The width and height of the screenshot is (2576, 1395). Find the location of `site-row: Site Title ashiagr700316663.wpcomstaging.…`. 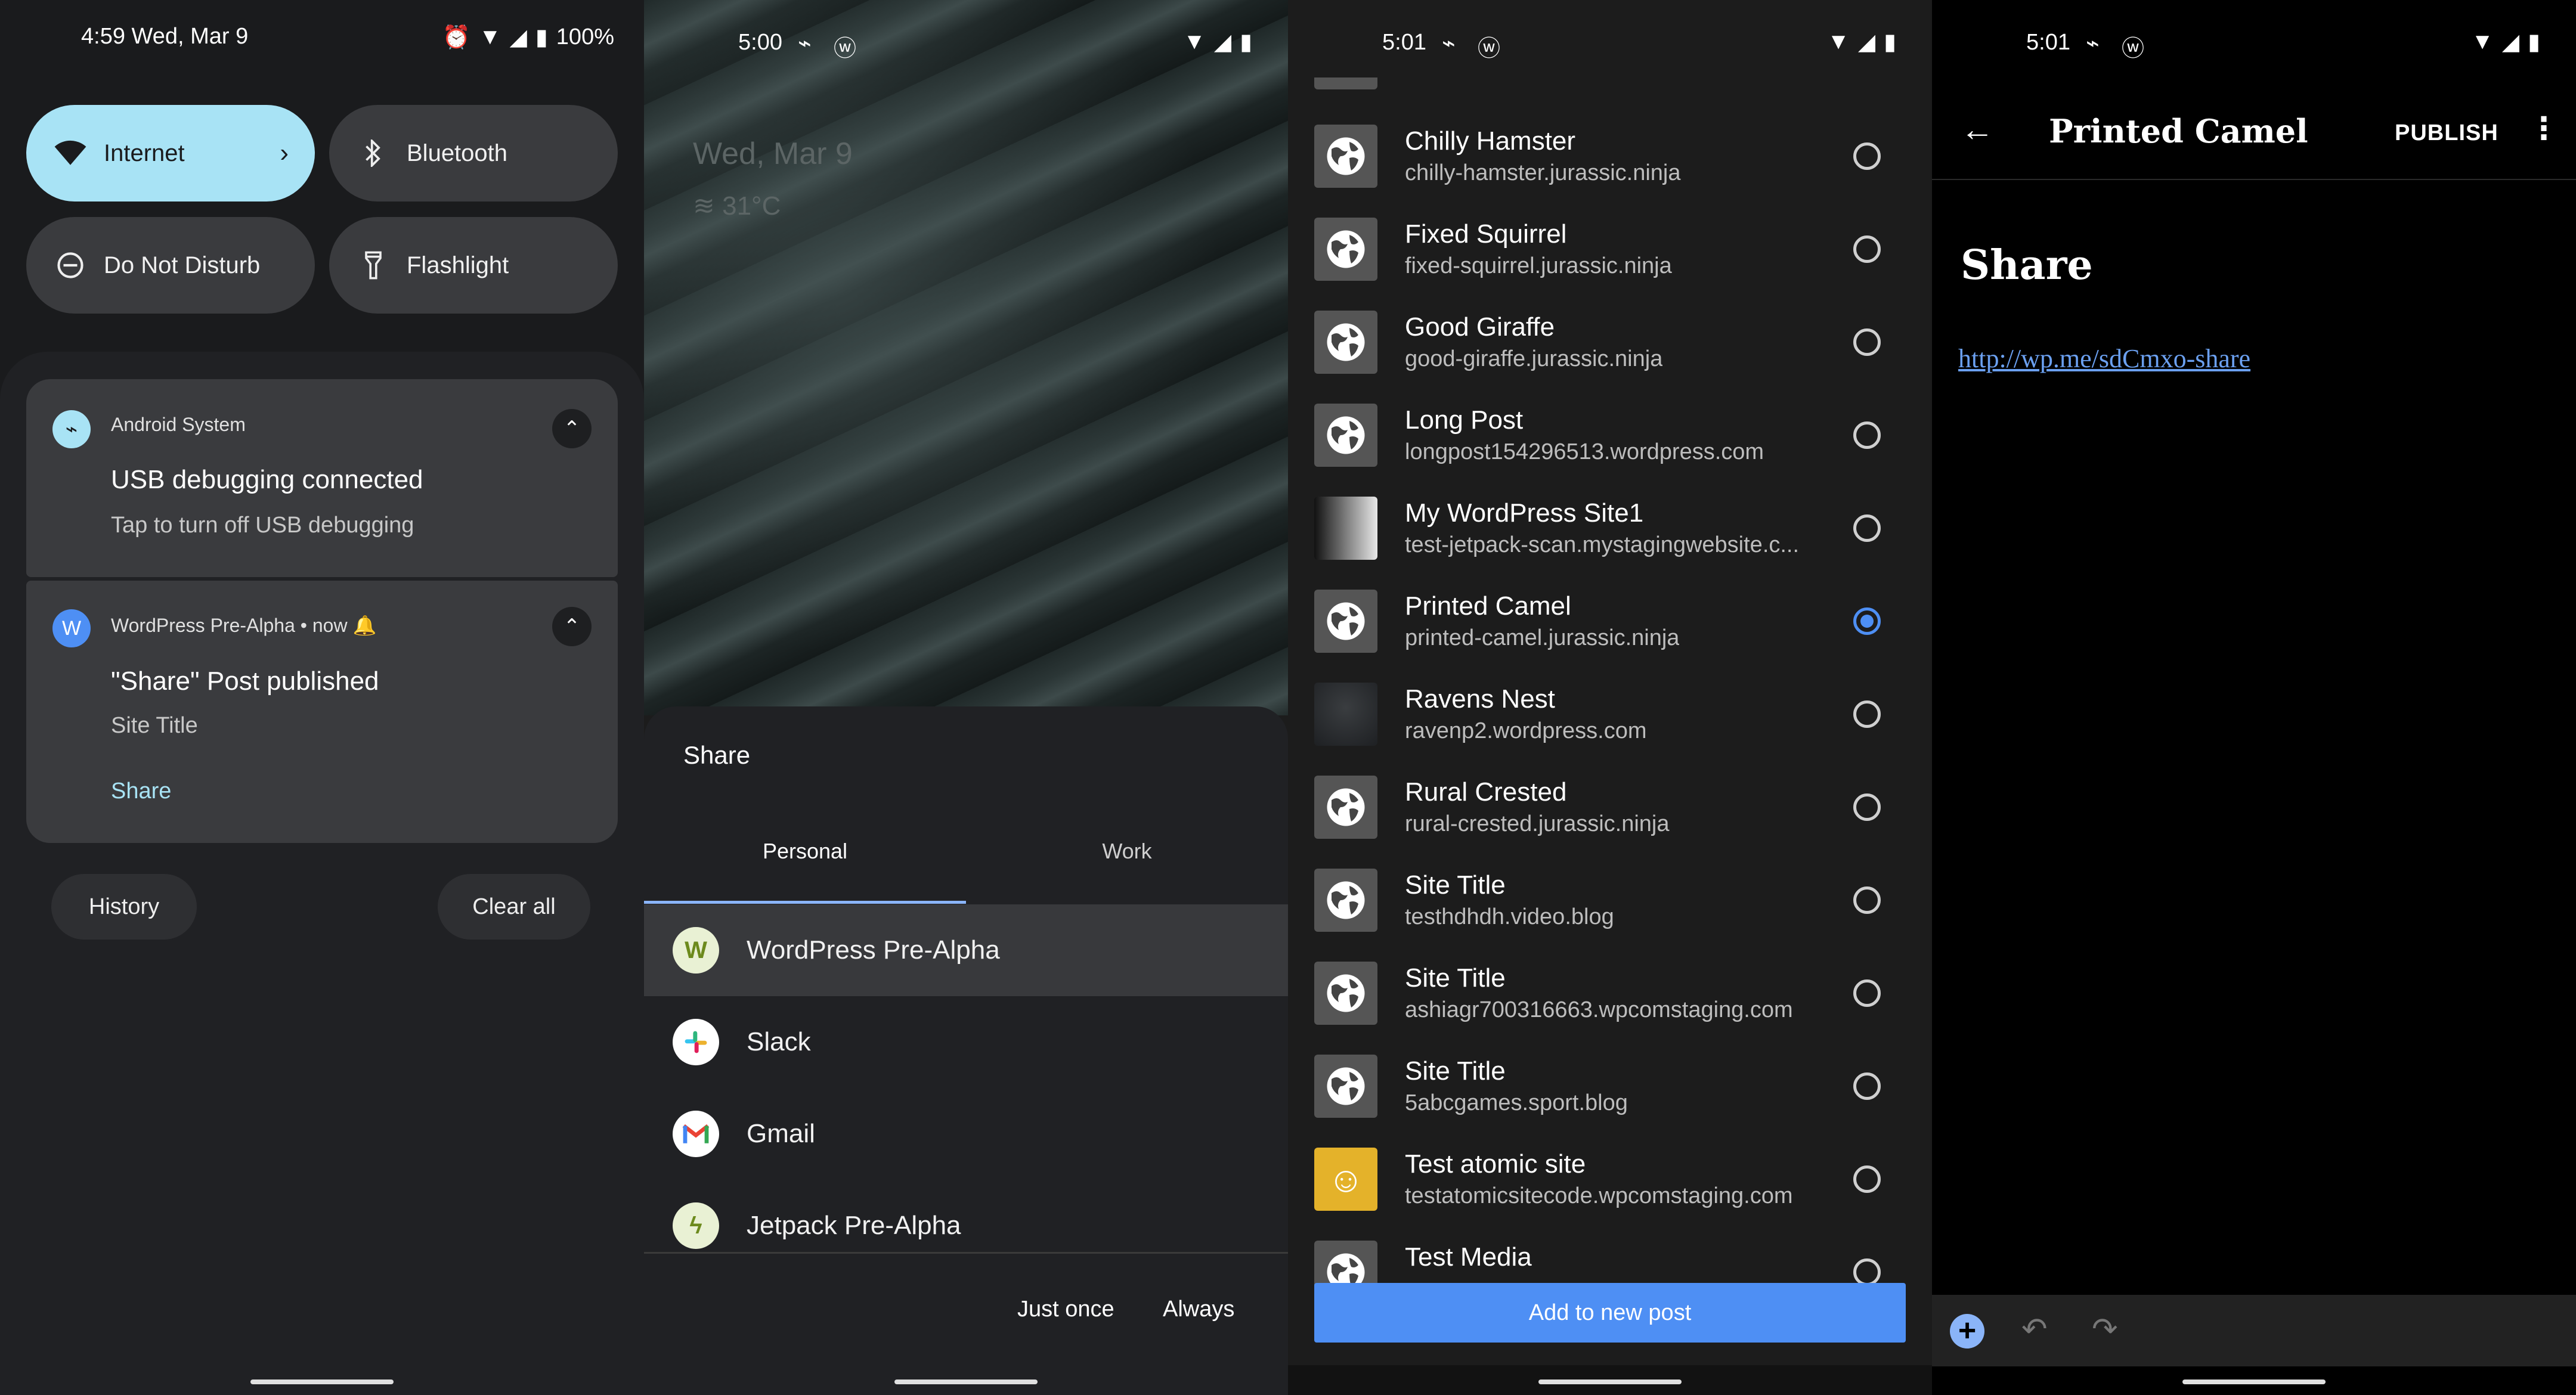

site-row: Site Title ashiagr700316663.wpcomstaging.… is located at coordinates (1610, 988).